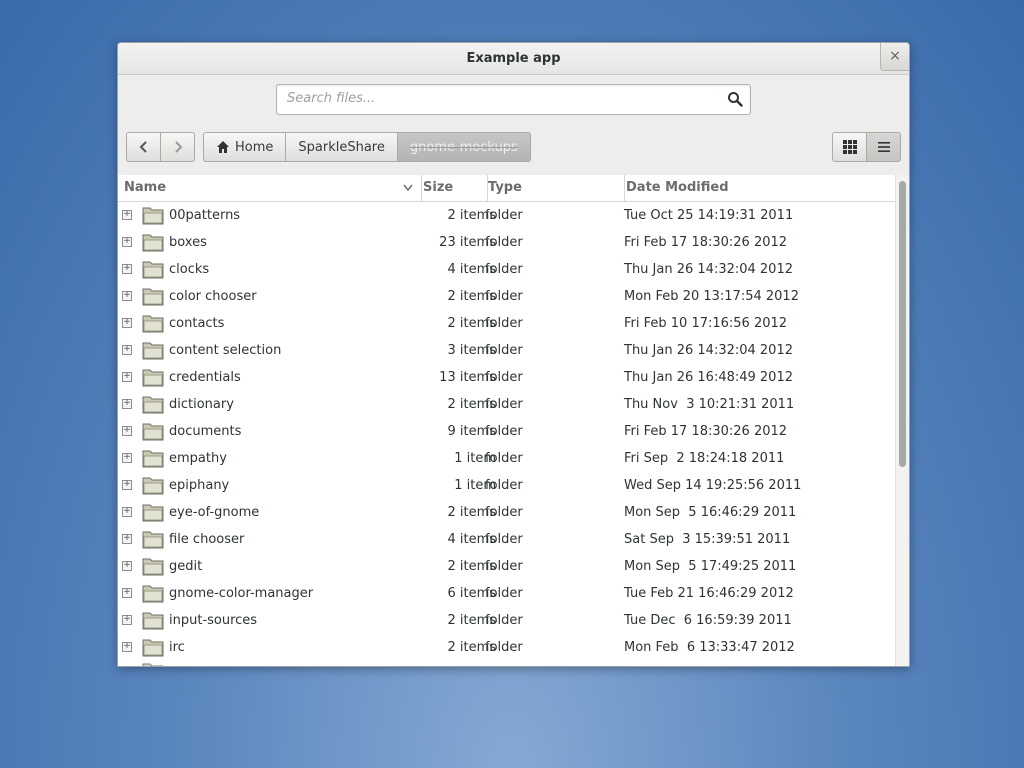 Image resolution: width=1024 pixels, height=768 pixels. What do you see at coordinates (706, 323) in the screenshot?
I see `file-date-modified: Fri Feb 10 17:16:56 2012` at bounding box center [706, 323].